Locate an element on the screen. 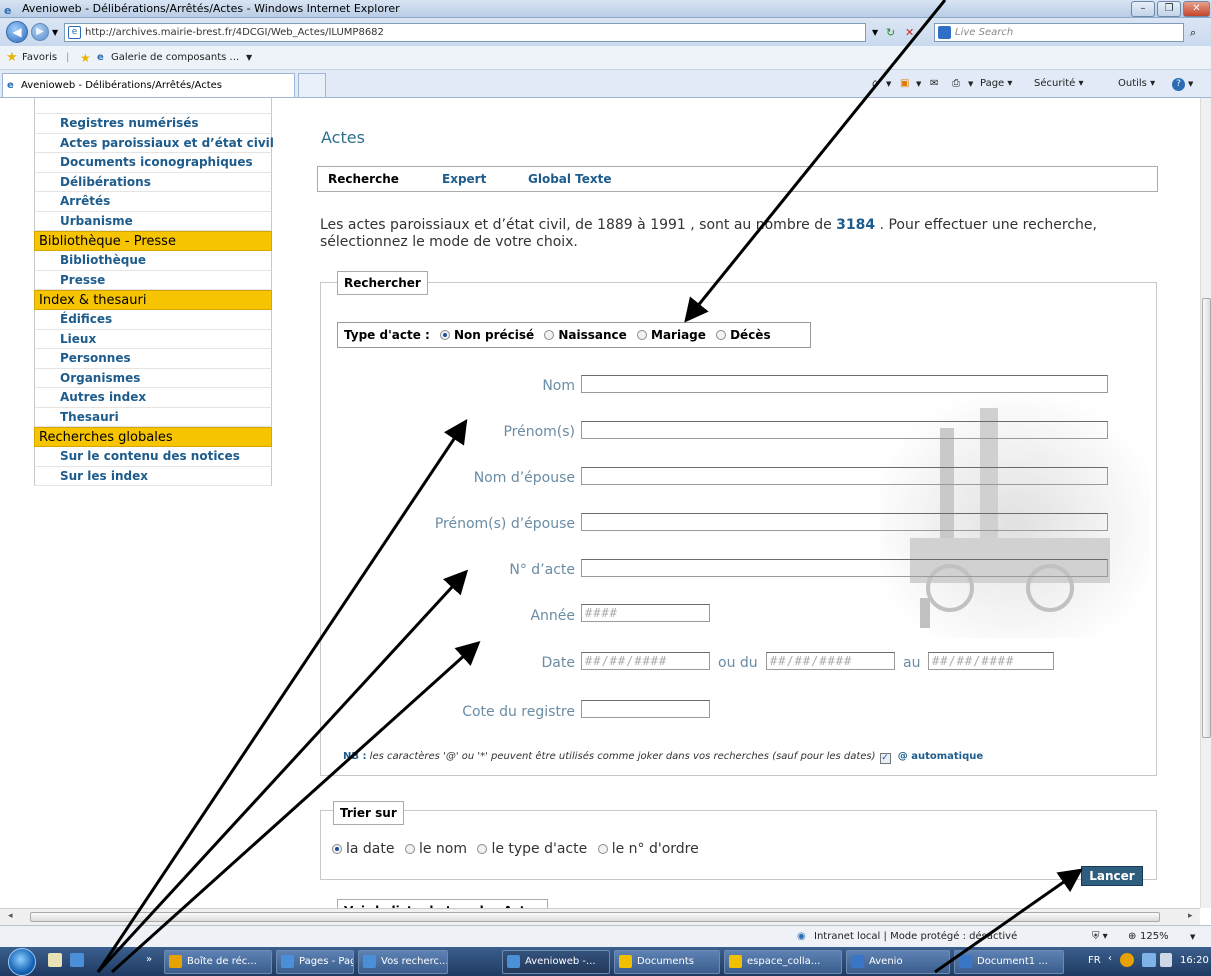 This screenshot has width=1211, height=976. quicklaunch-desktop-icon is located at coordinates (55, 960).